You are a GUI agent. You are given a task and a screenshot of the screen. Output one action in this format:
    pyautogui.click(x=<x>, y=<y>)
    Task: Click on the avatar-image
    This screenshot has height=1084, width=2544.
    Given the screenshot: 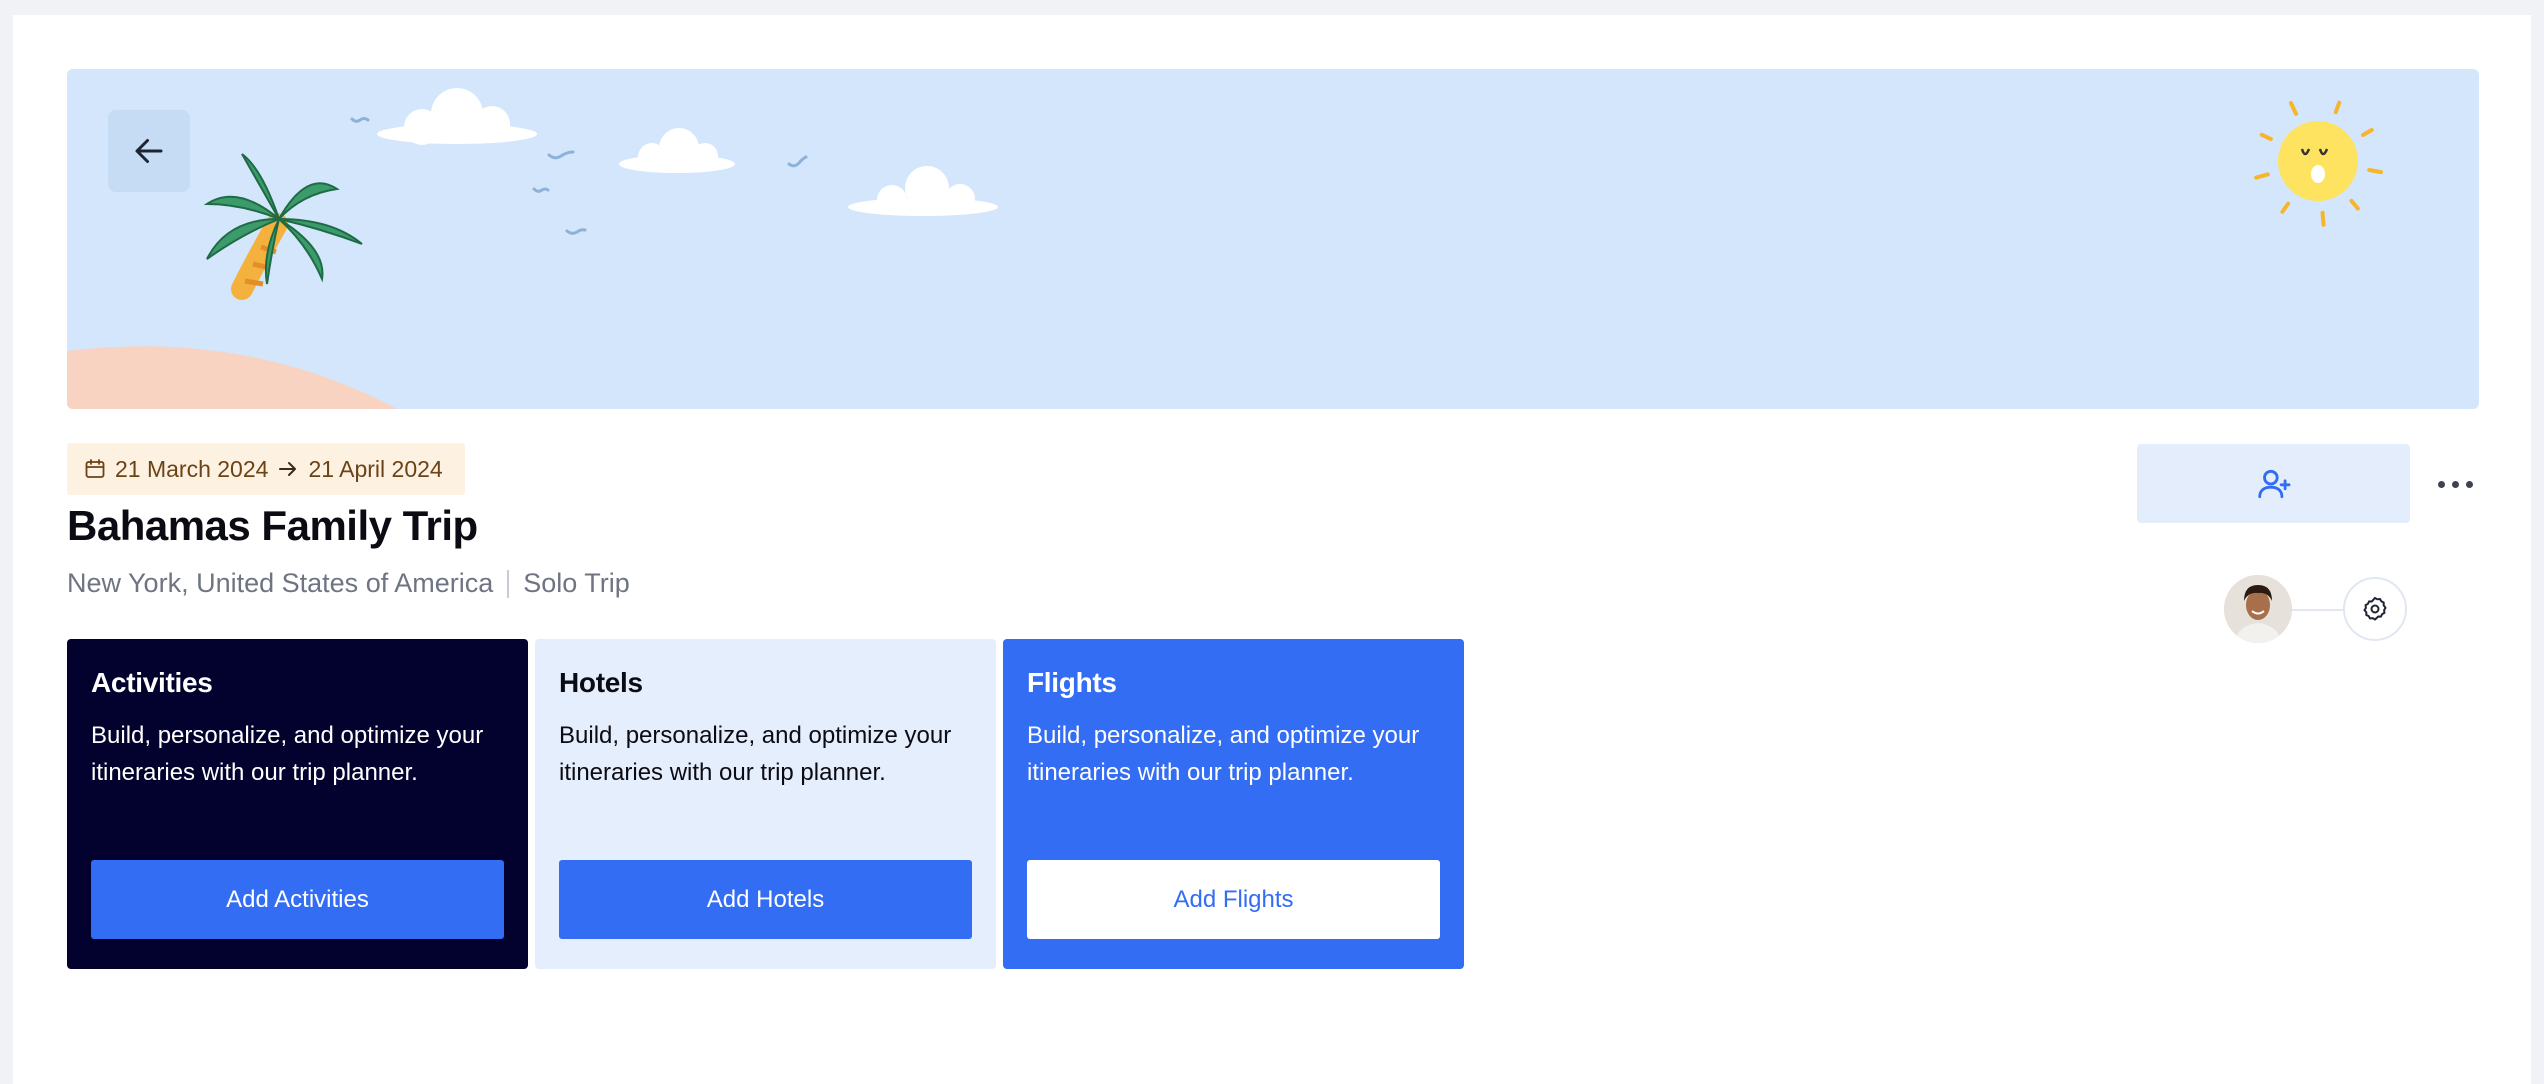 What is the action you would take?
    pyautogui.click(x=2258, y=609)
    